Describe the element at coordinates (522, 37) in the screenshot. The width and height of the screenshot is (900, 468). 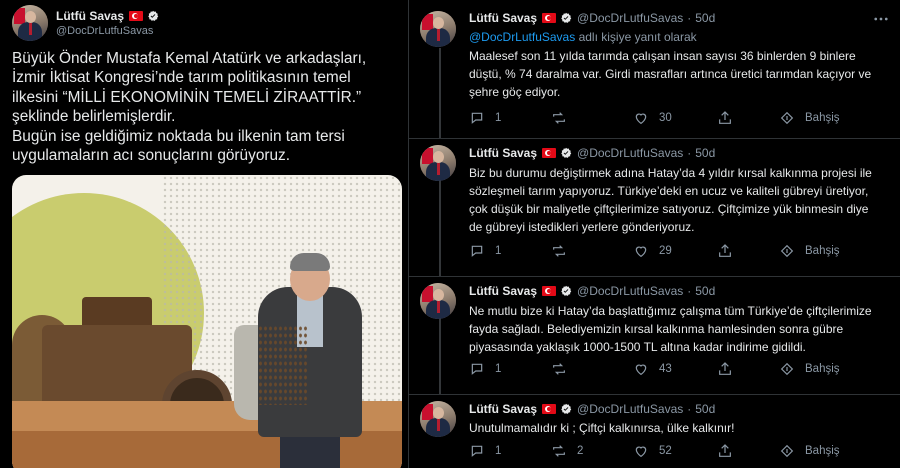
I see `reply-mention: @DocDrLutfuSavas` at that location.